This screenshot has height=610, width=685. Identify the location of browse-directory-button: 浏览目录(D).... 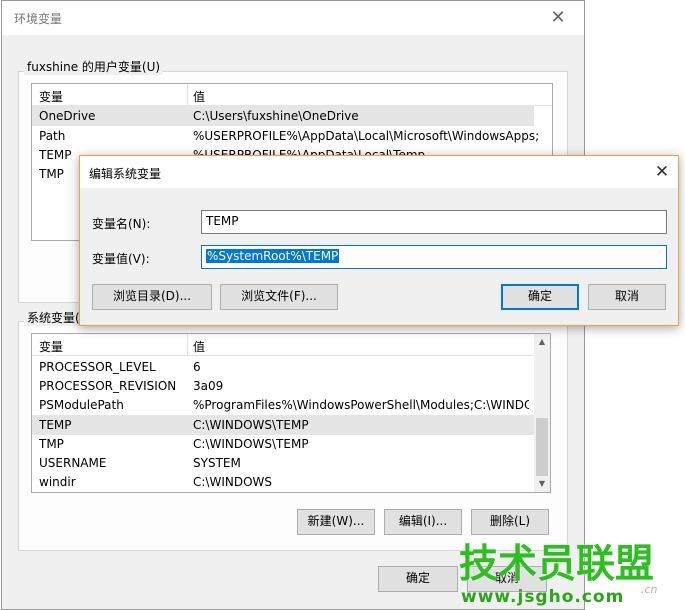
(152, 297).